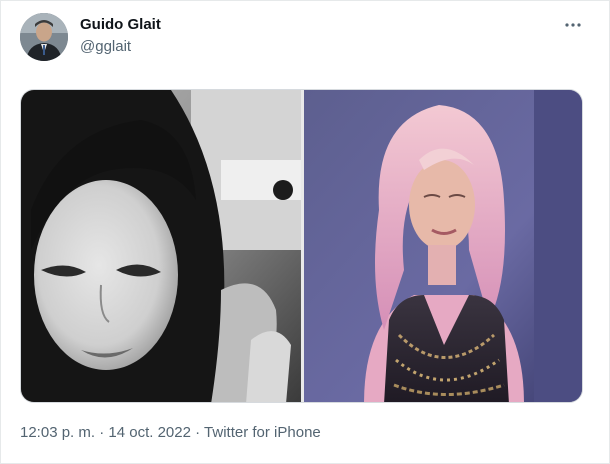 This screenshot has width=610, height=464. Describe the element at coordinates (105, 47) in the screenshot. I see `author-handle: @gglait` at that location.